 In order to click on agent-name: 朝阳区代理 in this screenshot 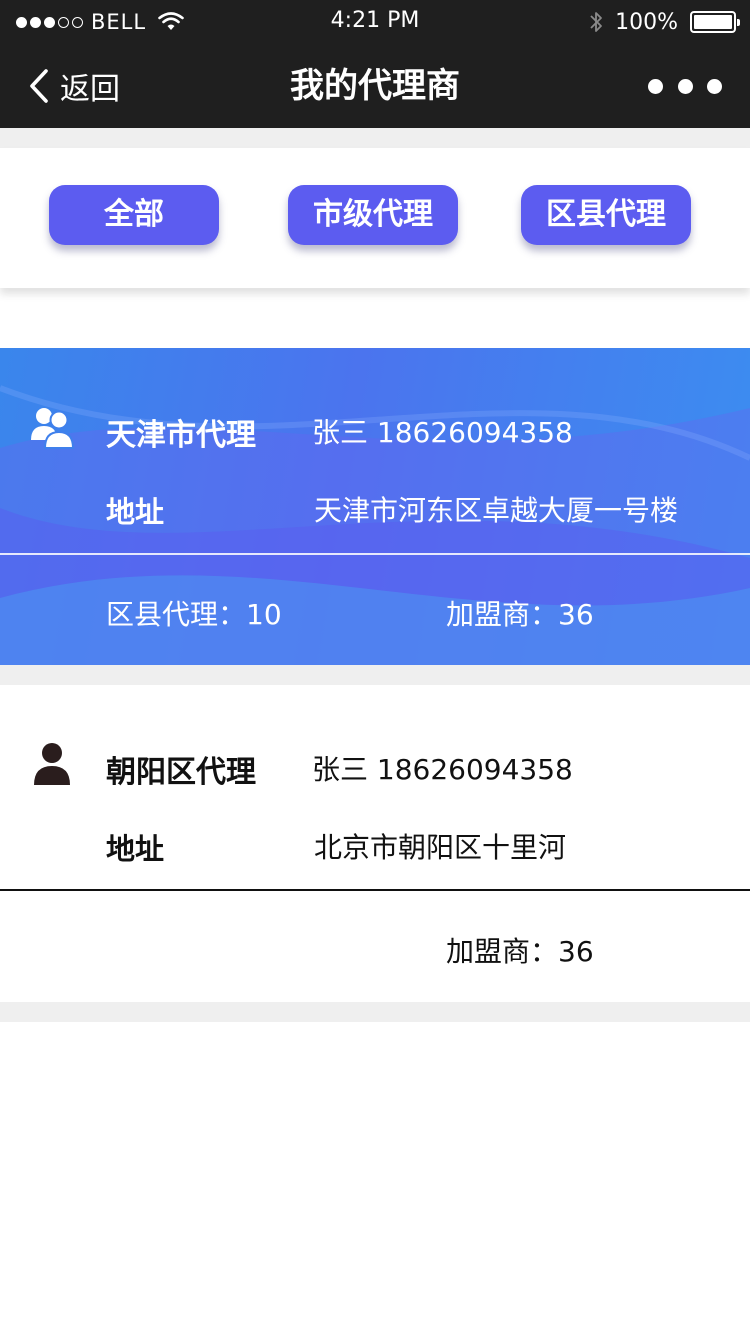, I will do `click(181, 772)`.